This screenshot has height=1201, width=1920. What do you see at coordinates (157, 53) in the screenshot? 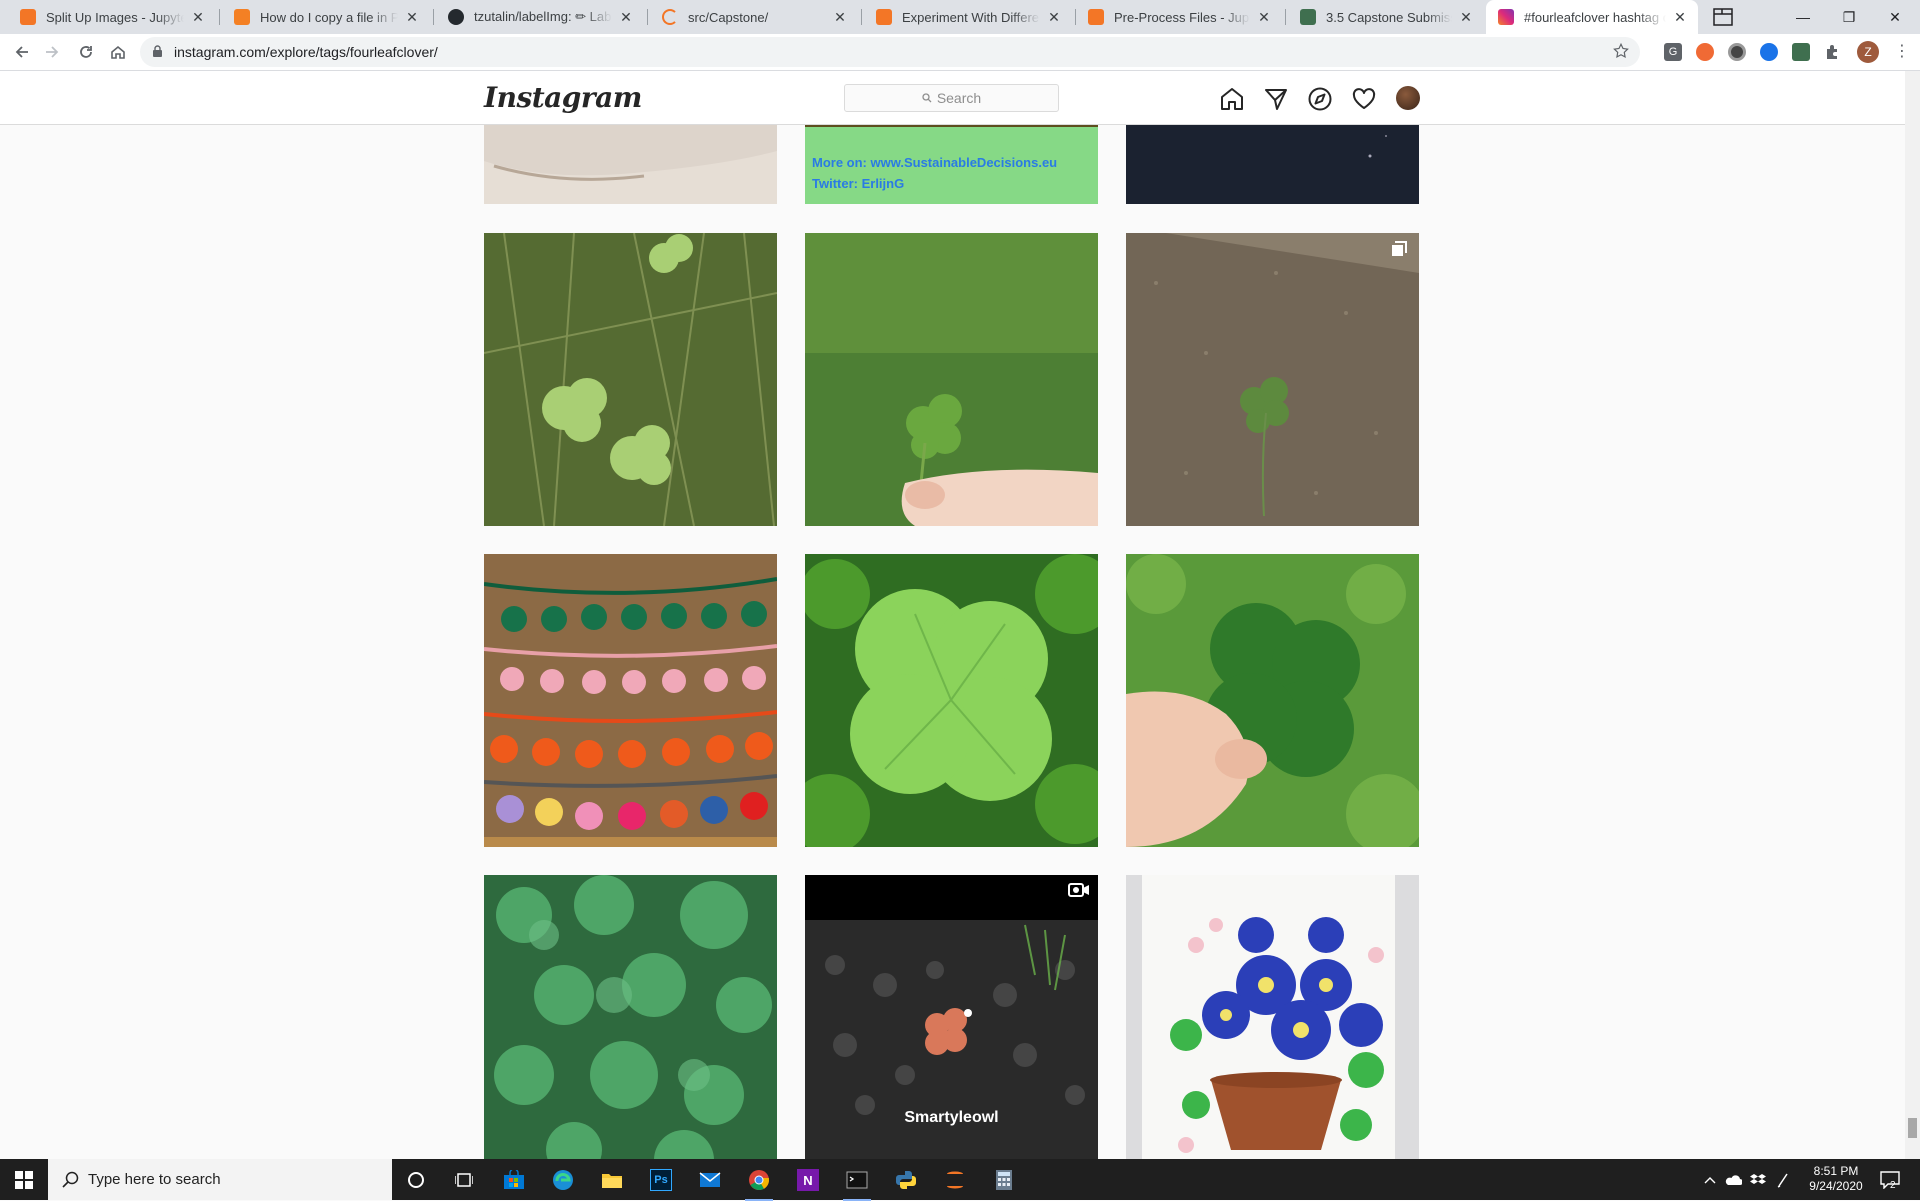
I see `lock-icon` at bounding box center [157, 53].